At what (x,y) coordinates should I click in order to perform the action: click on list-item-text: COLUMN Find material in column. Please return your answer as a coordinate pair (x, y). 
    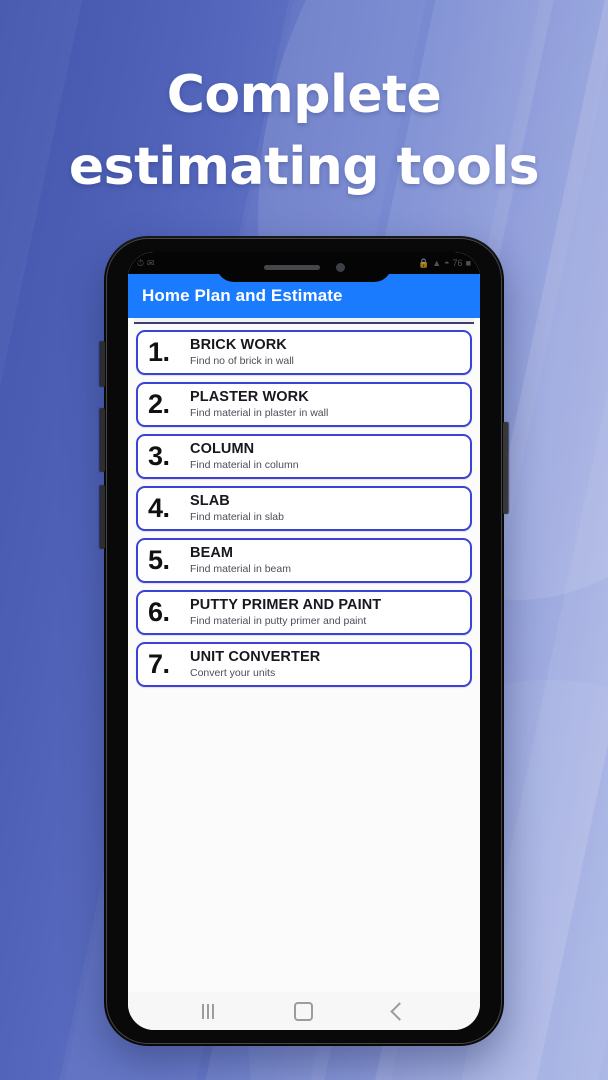
    Looking at the image, I should click on (326, 456).